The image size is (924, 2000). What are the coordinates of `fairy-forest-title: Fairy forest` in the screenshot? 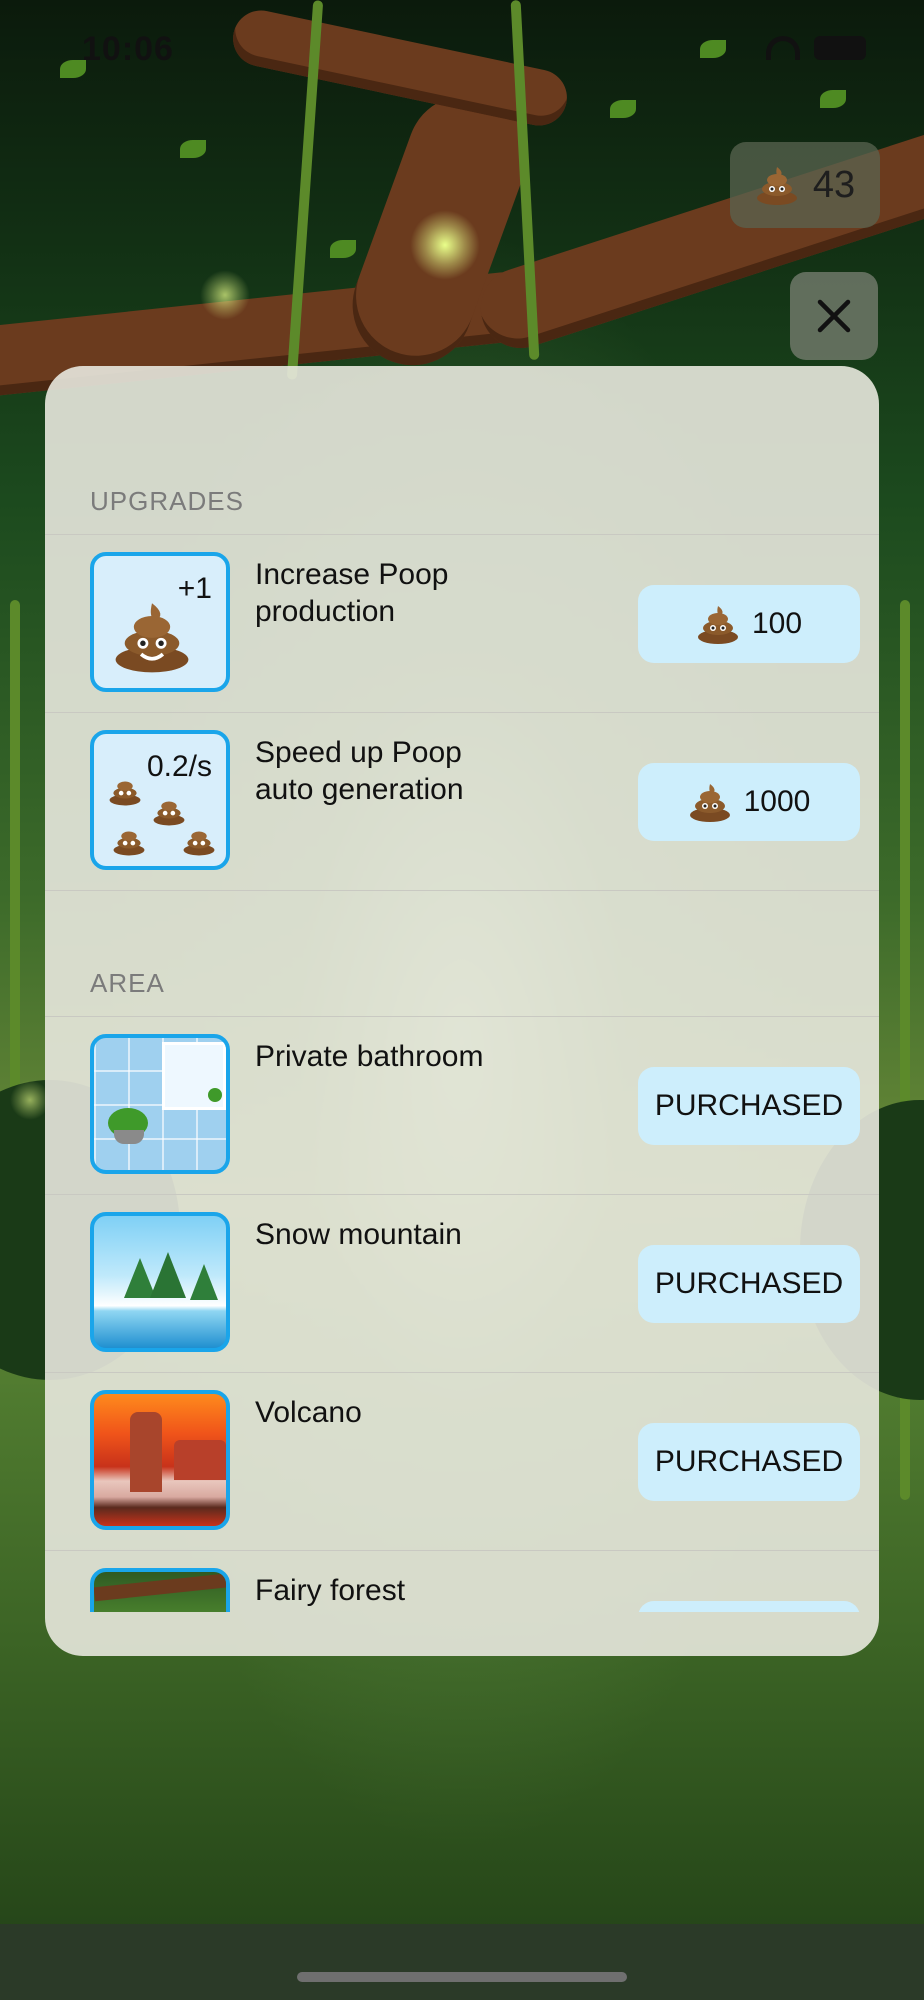 It's located at (330, 1590).